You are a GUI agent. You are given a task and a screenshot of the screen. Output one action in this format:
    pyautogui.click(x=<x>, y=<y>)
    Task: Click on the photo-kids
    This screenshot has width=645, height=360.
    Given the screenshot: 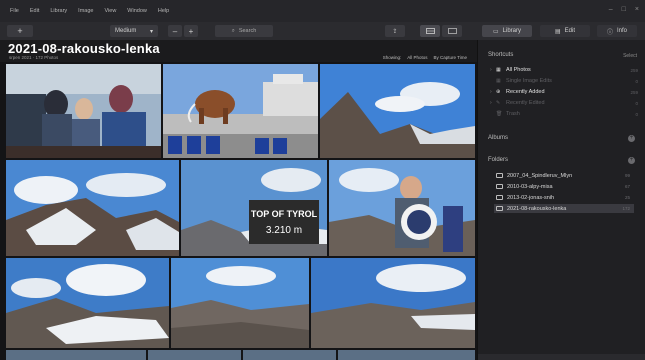 What is the action you would take?
    pyautogui.click(x=83, y=111)
    